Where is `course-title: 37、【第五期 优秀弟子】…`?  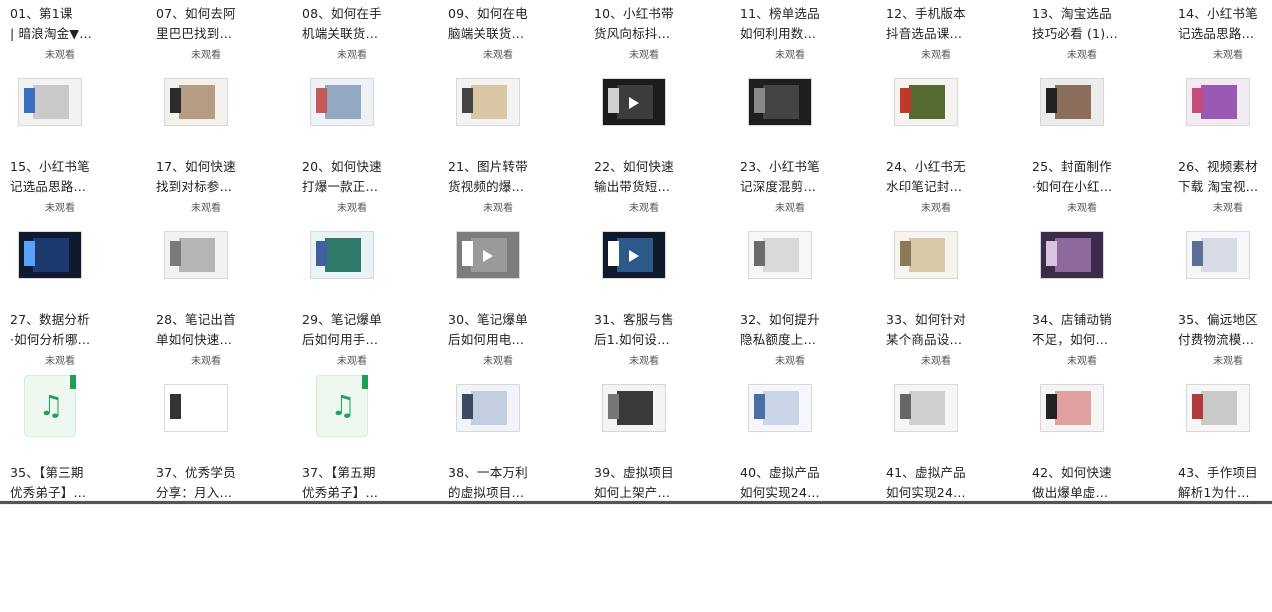
course-title: 37、【第五期 优秀弟子】… is located at coordinates (356, 483).